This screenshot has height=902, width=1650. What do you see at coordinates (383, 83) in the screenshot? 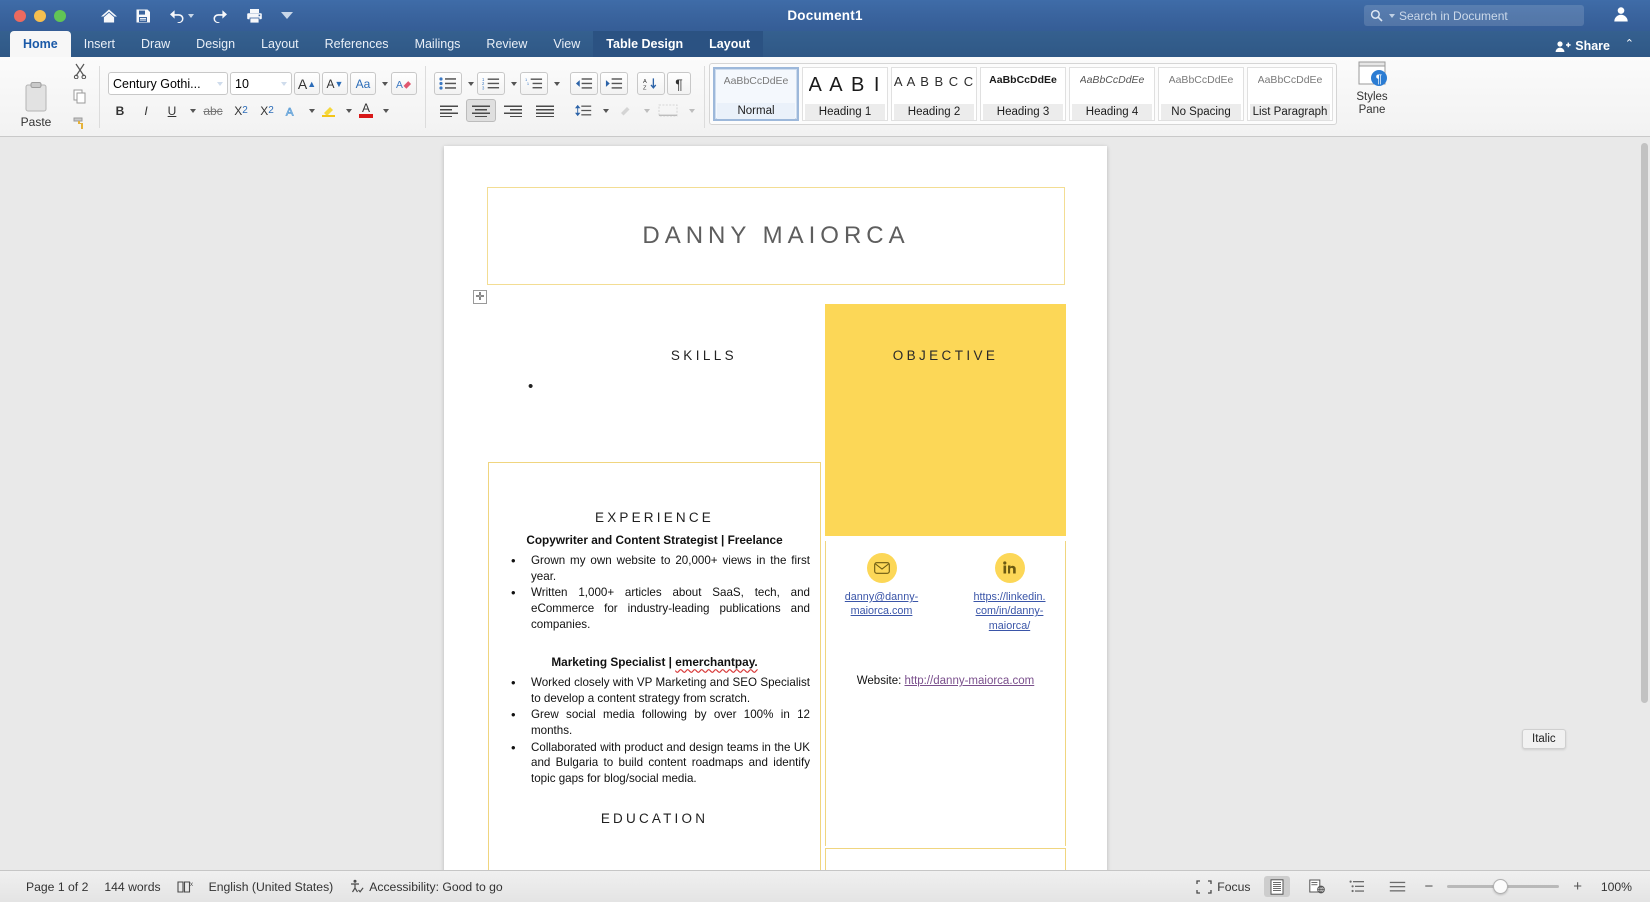
I see `change-case-caret` at bounding box center [383, 83].